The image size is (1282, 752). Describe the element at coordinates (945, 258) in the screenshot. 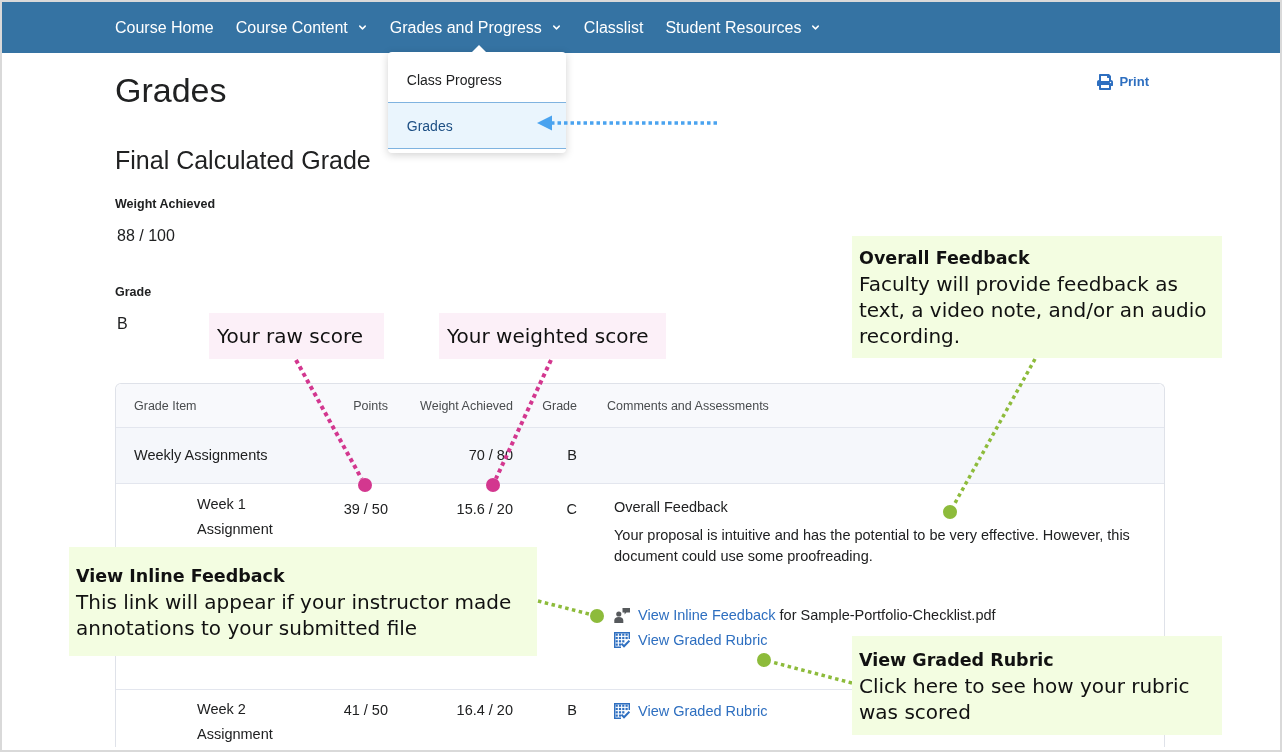

I see `callout-title: Overall Feedback` at that location.